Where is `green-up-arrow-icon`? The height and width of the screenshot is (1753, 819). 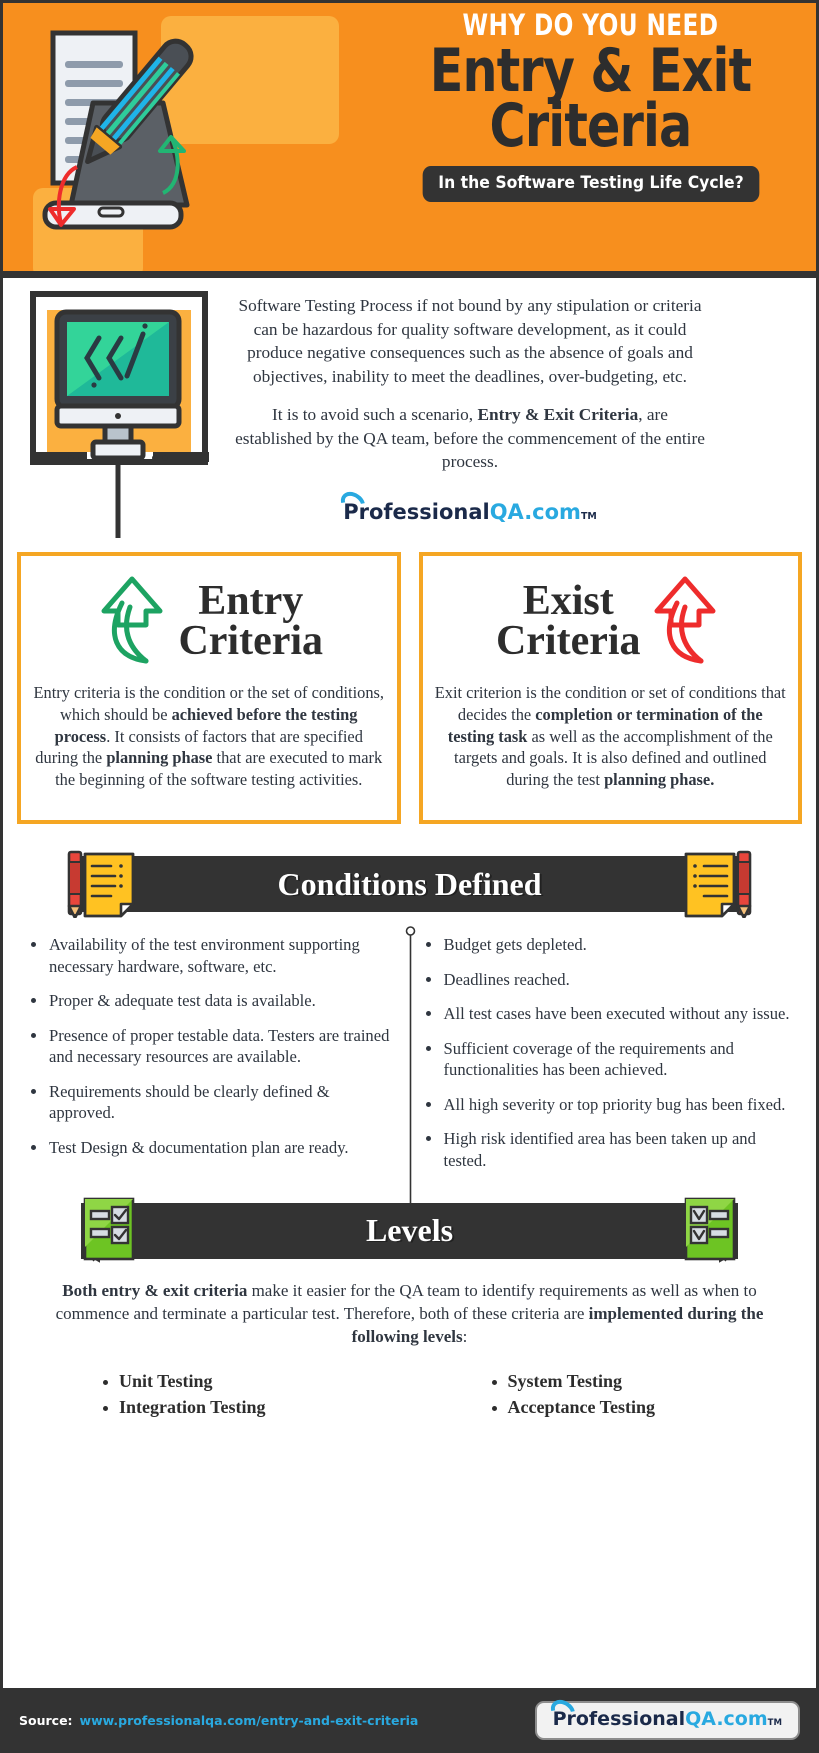
green-up-arrow-icon is located at coordinates (132, 620).